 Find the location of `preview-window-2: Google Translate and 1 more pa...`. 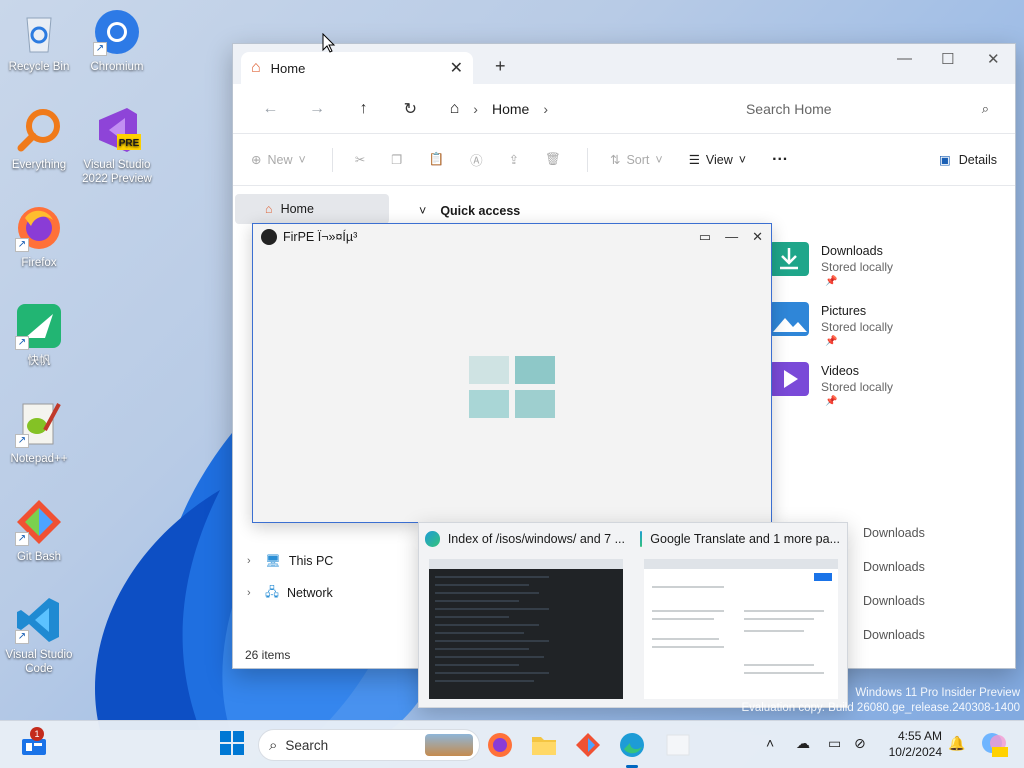

preview-window-2: Google Translate and 1 more pa... is located at coordinates (741, 616).